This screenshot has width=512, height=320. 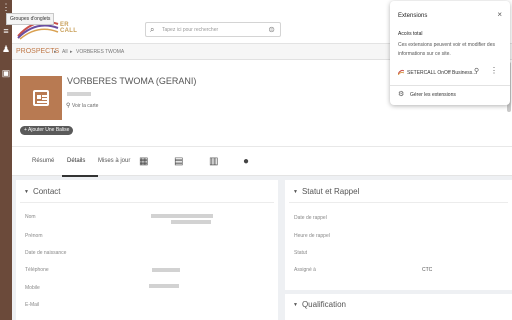 What do you see at coordinates (413, 16) in the screenshot?
I see `extensions-title: Extensions` at bounding box center [413, 16].